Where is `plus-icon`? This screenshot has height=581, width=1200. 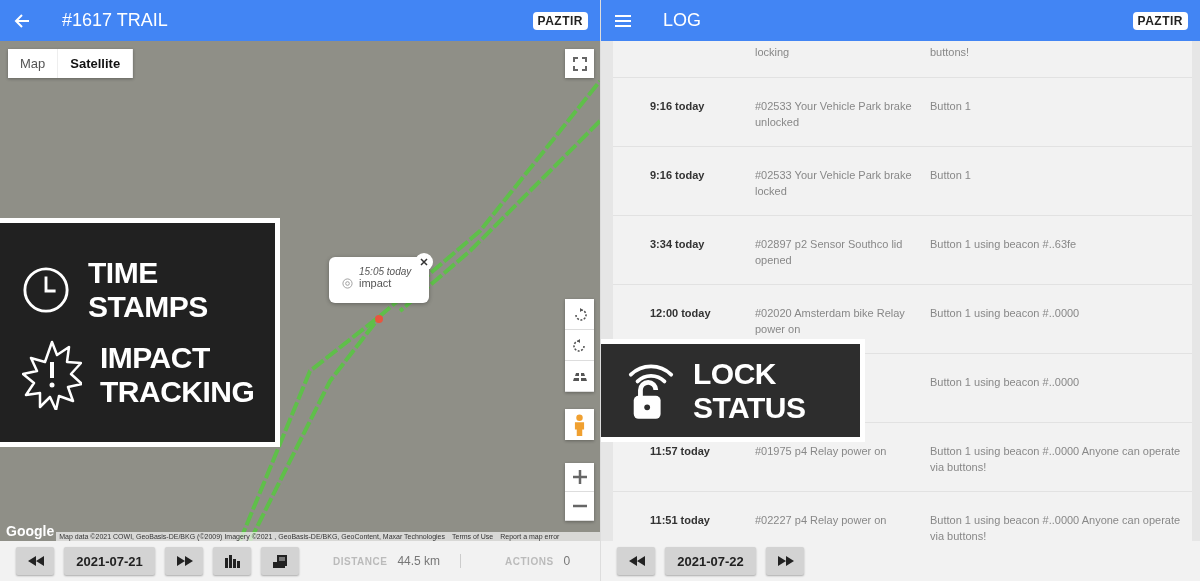 plus-icon is located at coordinates (579, 477).